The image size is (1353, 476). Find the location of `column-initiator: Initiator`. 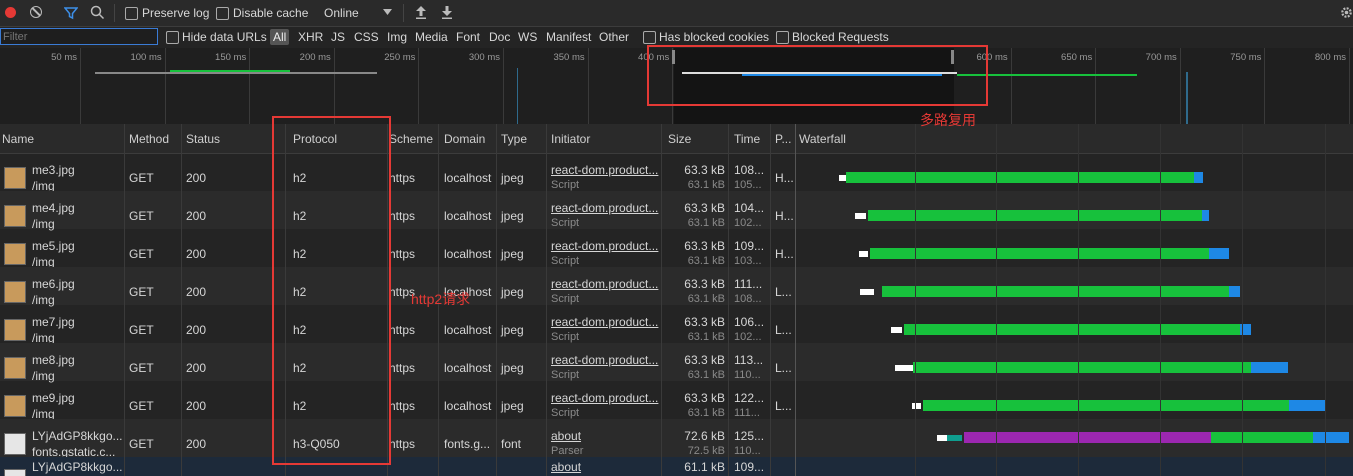

column-initiator: Initiator is located at coordinates (570, 139).